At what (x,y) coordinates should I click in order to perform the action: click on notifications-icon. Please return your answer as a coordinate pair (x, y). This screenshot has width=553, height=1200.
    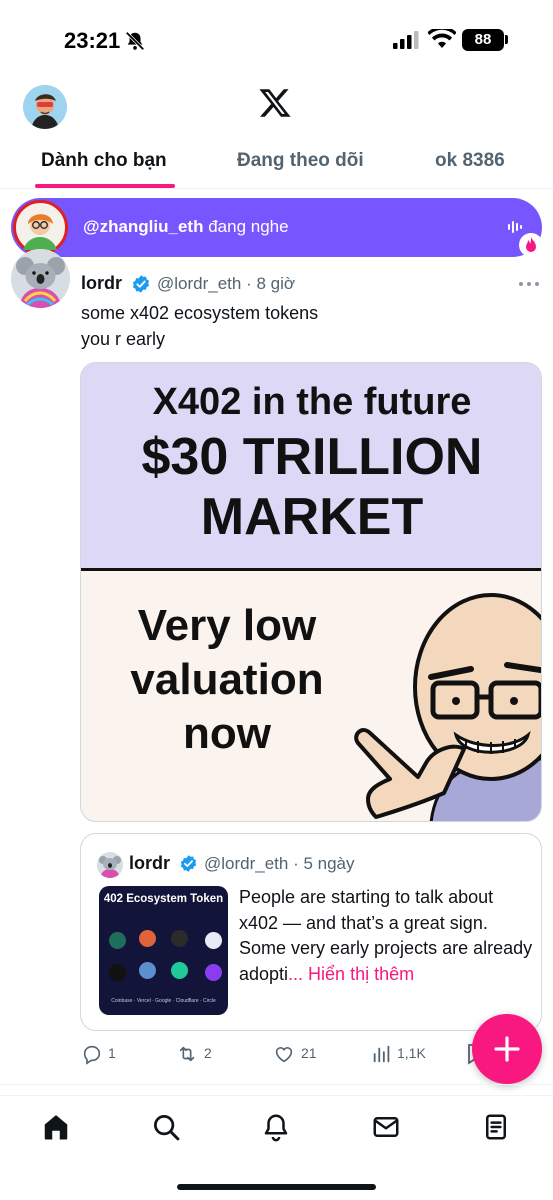
    Looking at the image, I should click on (276, 1127).